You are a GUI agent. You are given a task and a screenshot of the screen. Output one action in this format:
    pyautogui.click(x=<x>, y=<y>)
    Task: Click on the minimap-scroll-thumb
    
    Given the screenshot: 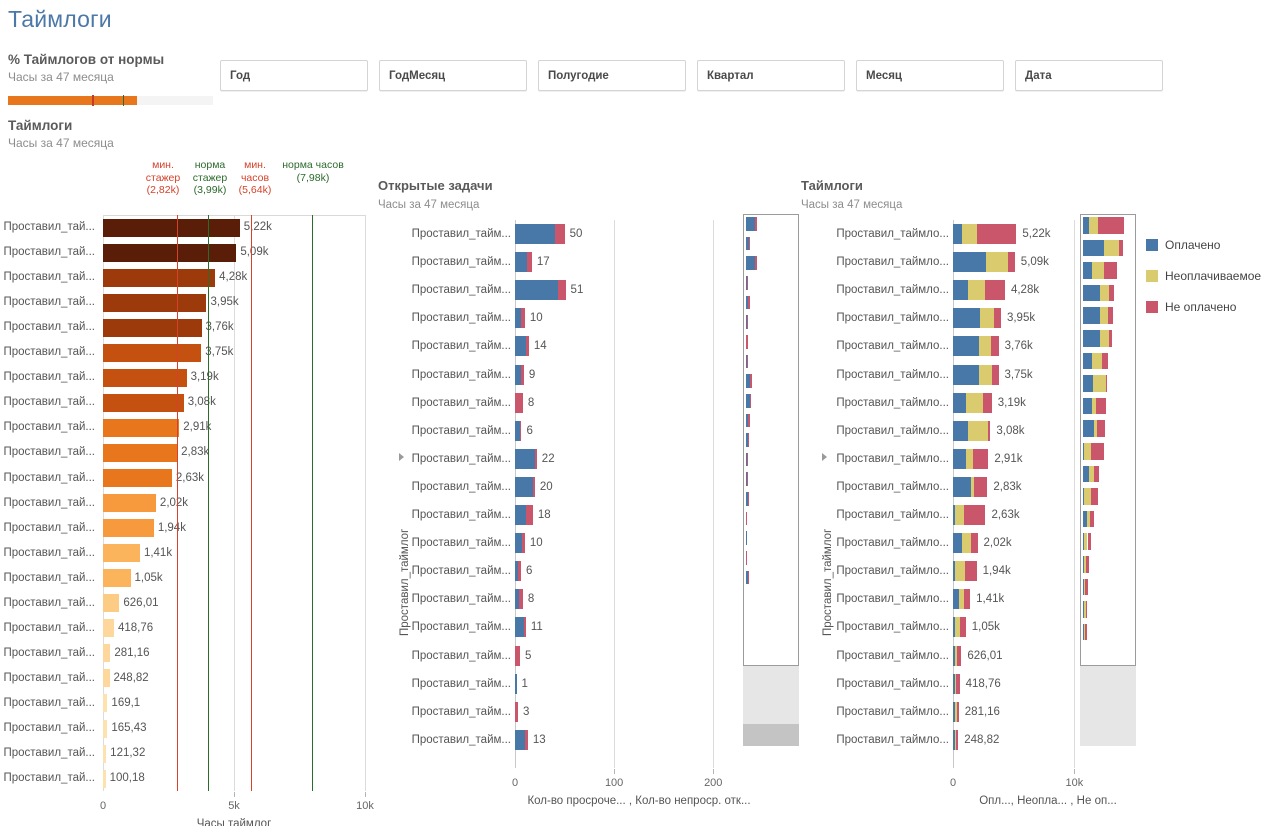 What is the action you would take?
    pyautogui.click(x=771, y=735)
    